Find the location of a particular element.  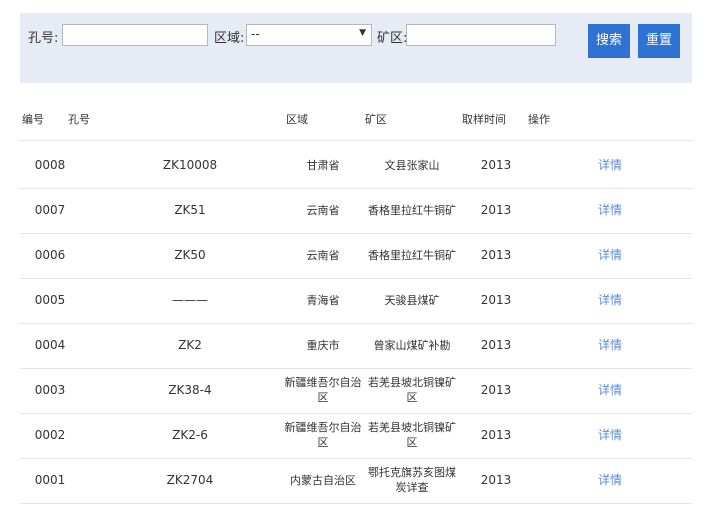

mine-input is located at coordinates (481, 35).